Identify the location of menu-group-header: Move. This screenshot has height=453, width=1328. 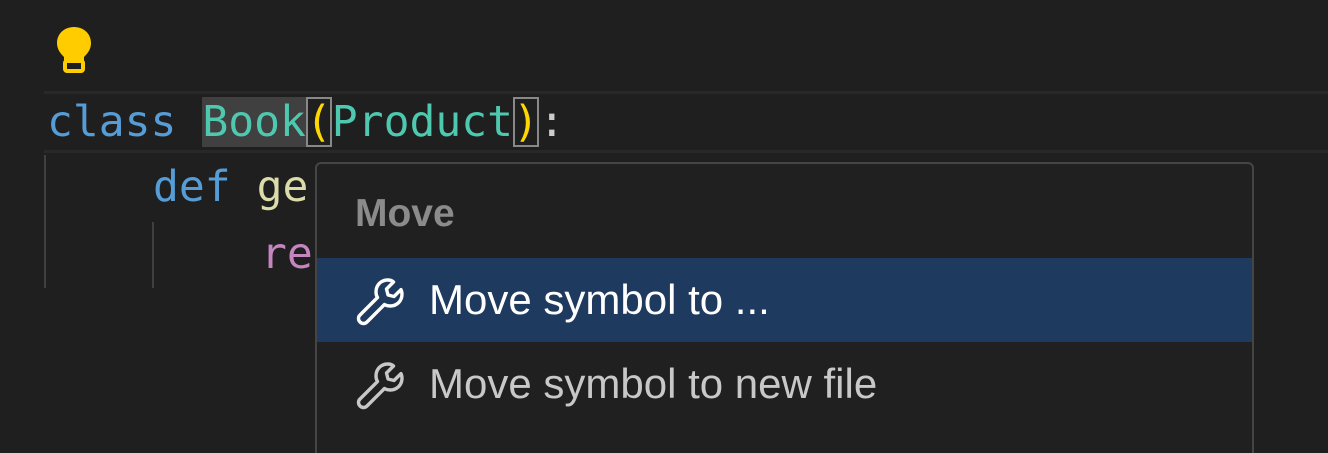
(405, 213).